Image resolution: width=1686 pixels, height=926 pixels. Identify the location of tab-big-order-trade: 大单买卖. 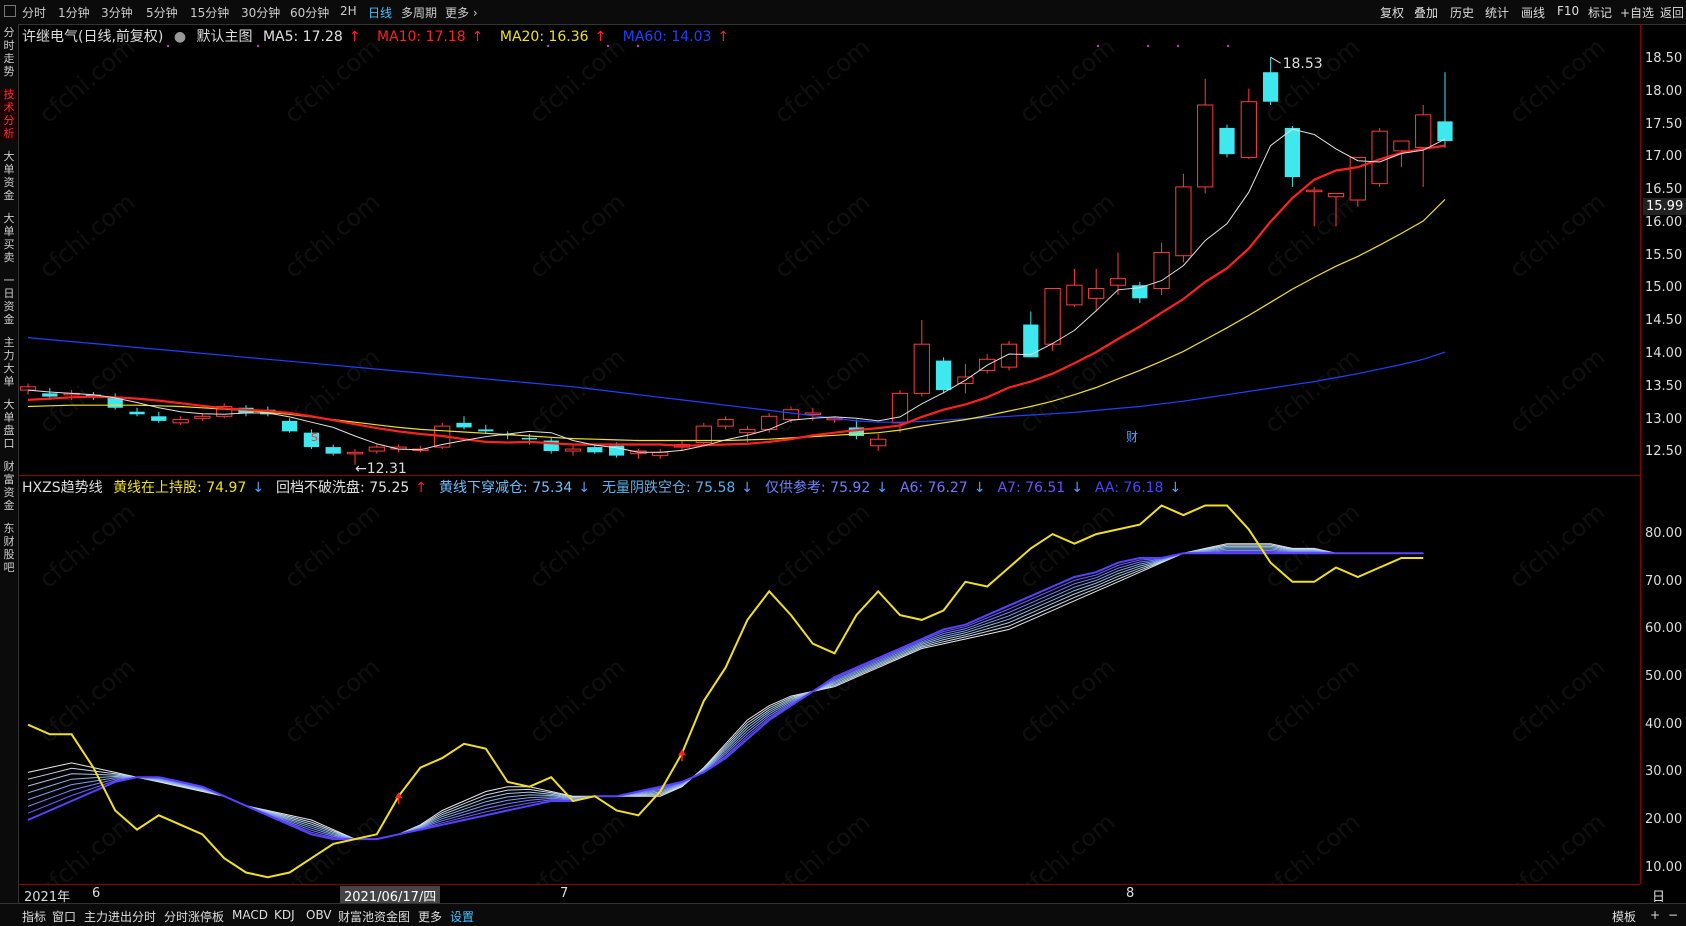
(9, 238).